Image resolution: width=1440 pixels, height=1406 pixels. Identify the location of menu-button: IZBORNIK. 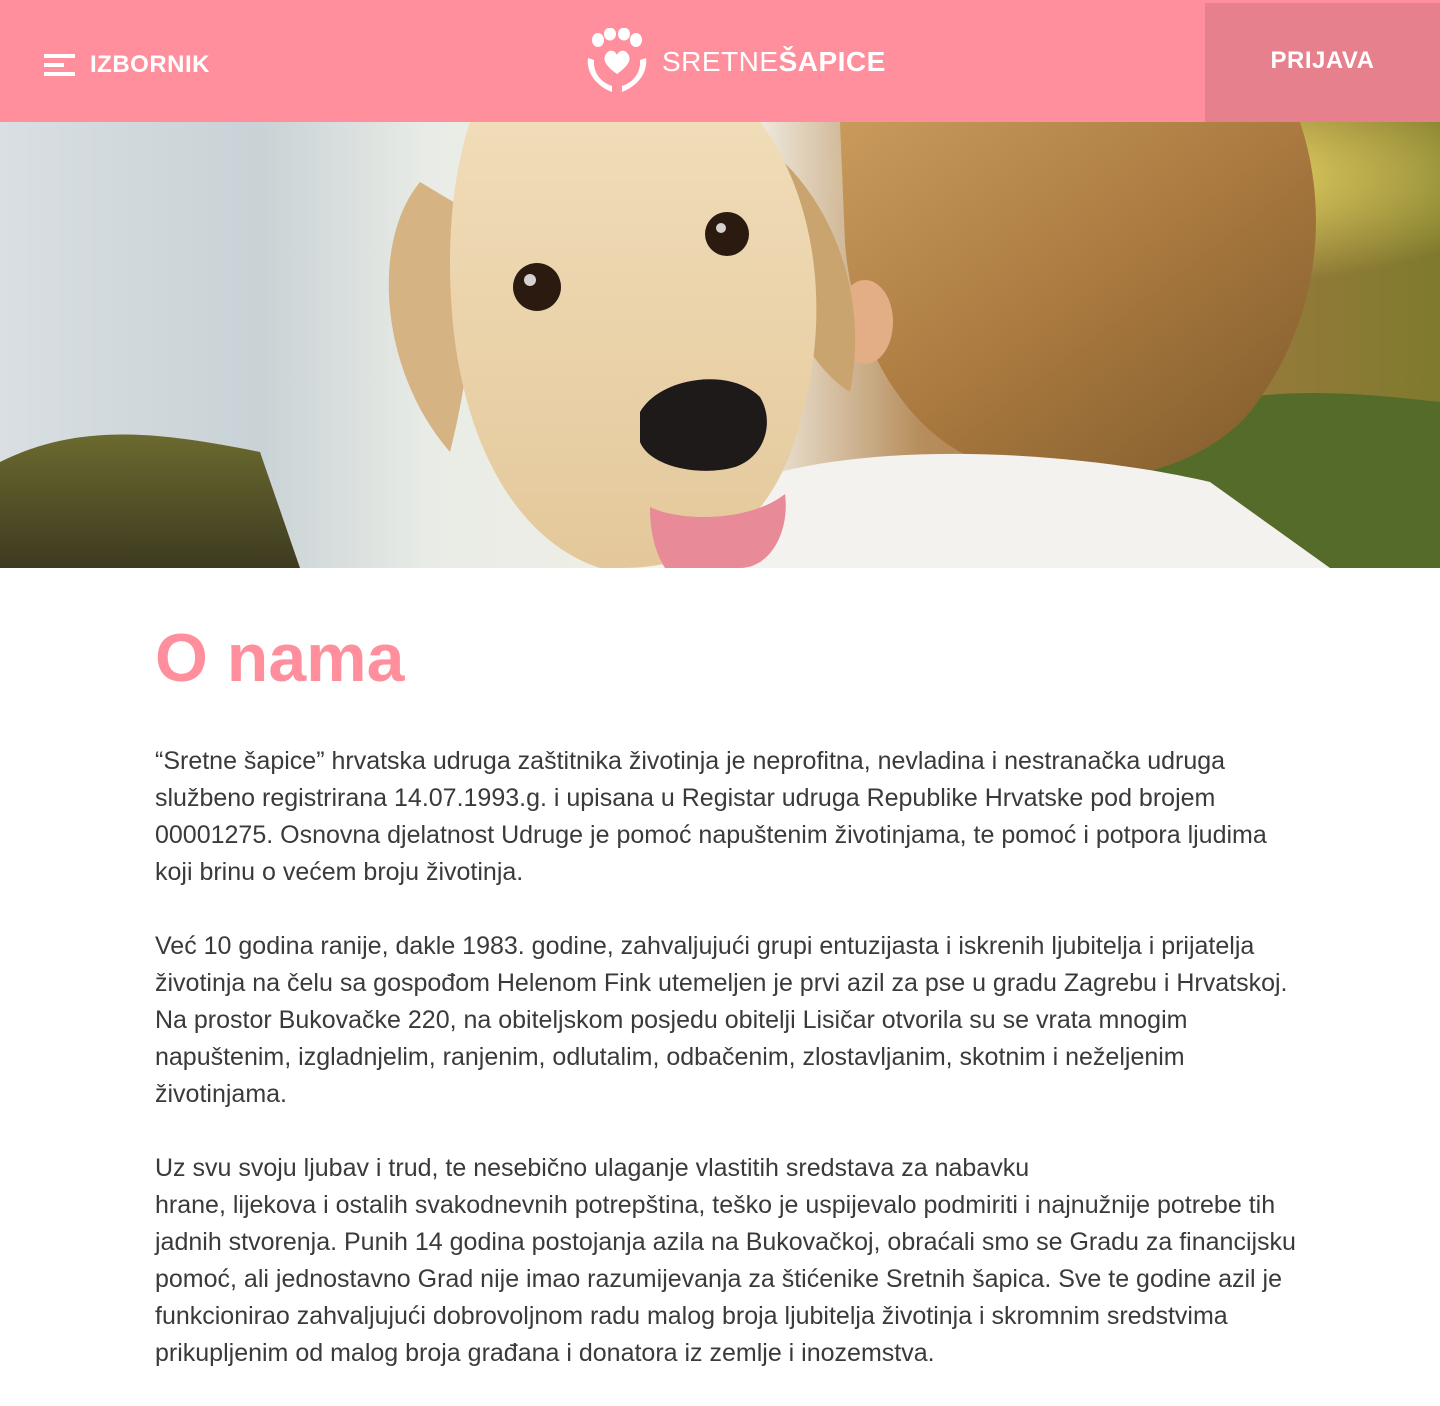
(127, 65).